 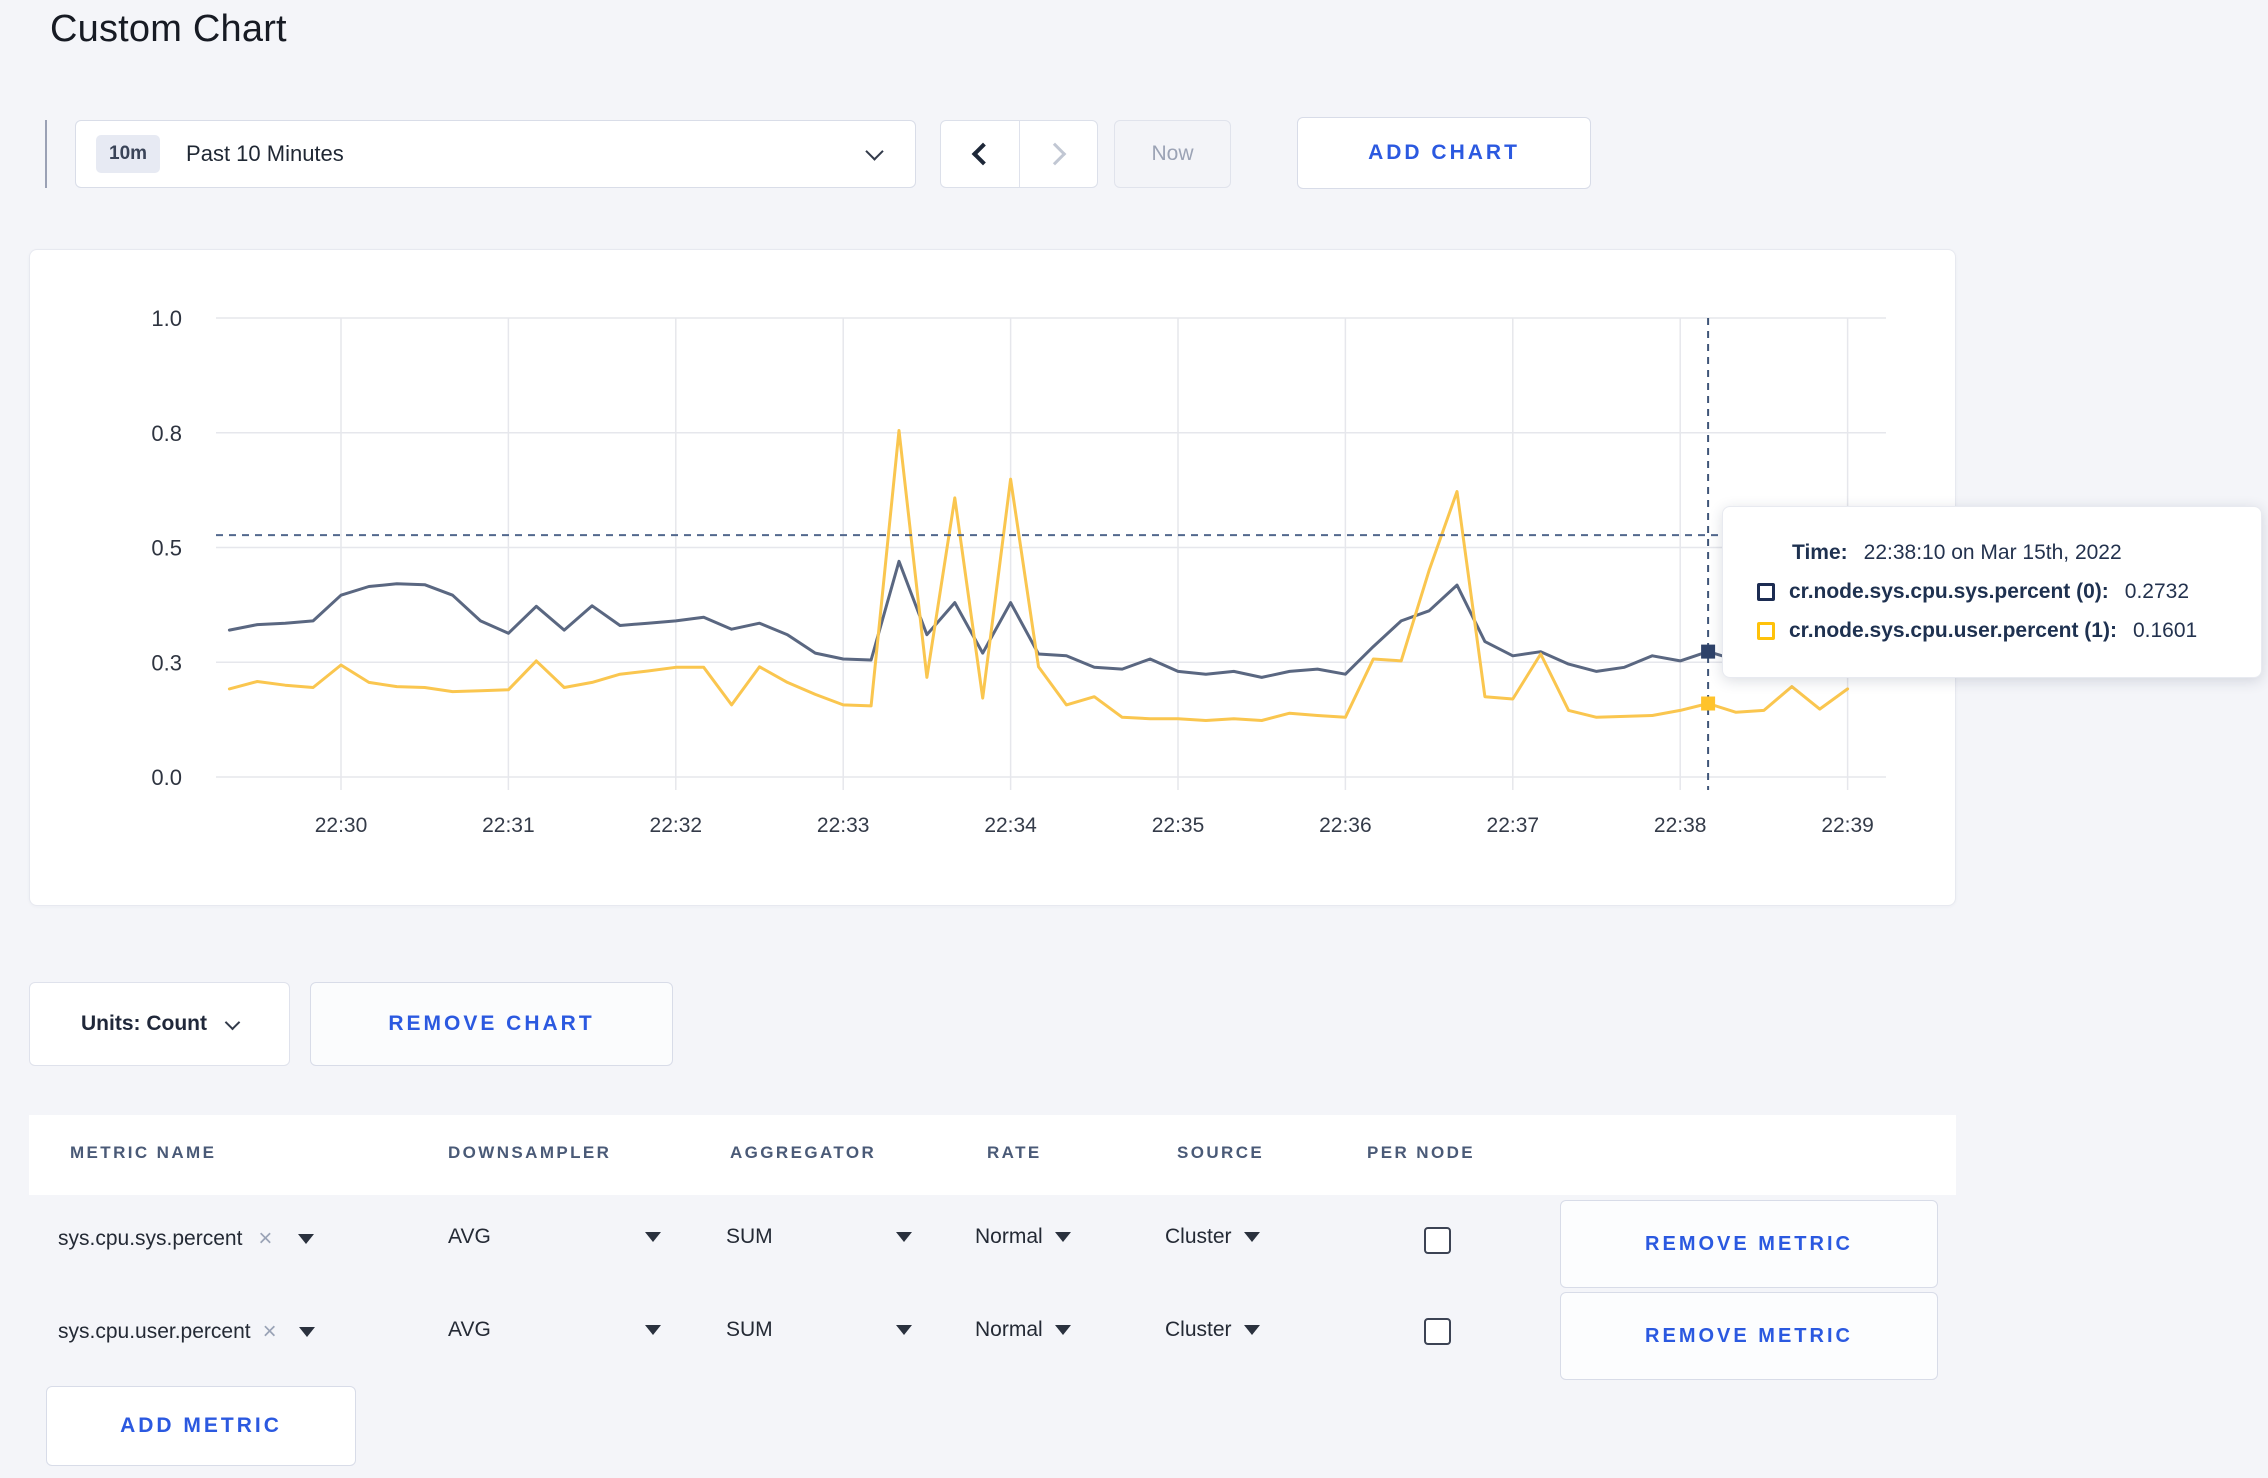 What do you see at coordinates (215, 1239) in the screenshot?
I see `metric-name-select: sys.cpu.sys.percent ×` at bounding box center [215, 1239].